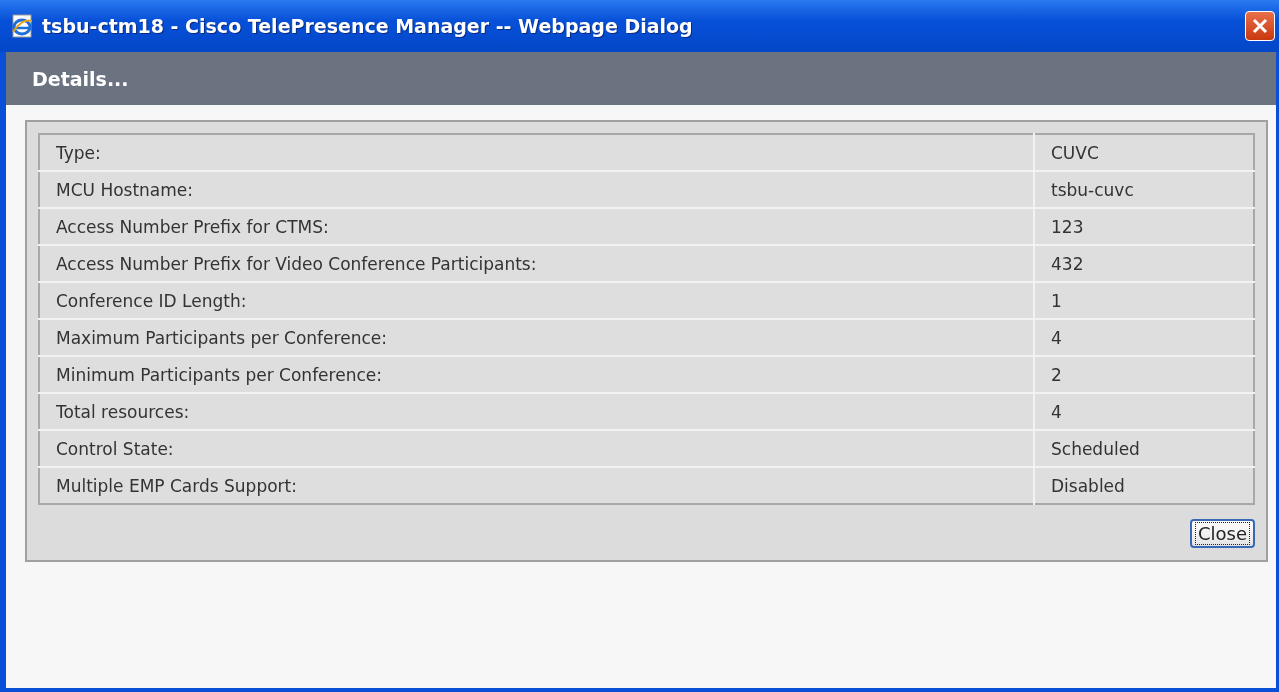  What do you see at coordinates (536, 337) in the screenshot?
I see `table-cell: Maximum Participants per Conference:` at bounding box center [536, 337].